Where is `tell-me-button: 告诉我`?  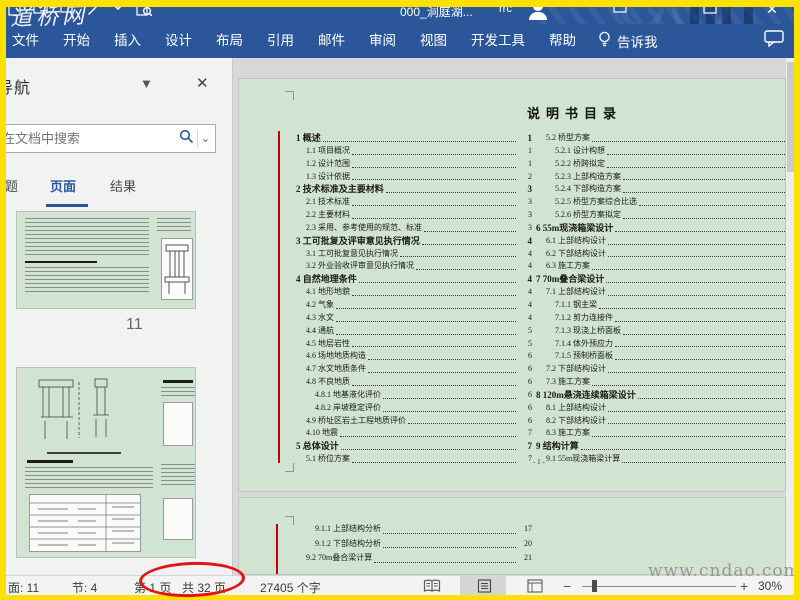 tell-me-button: 告诉我 is located at coordinates (628, 41).